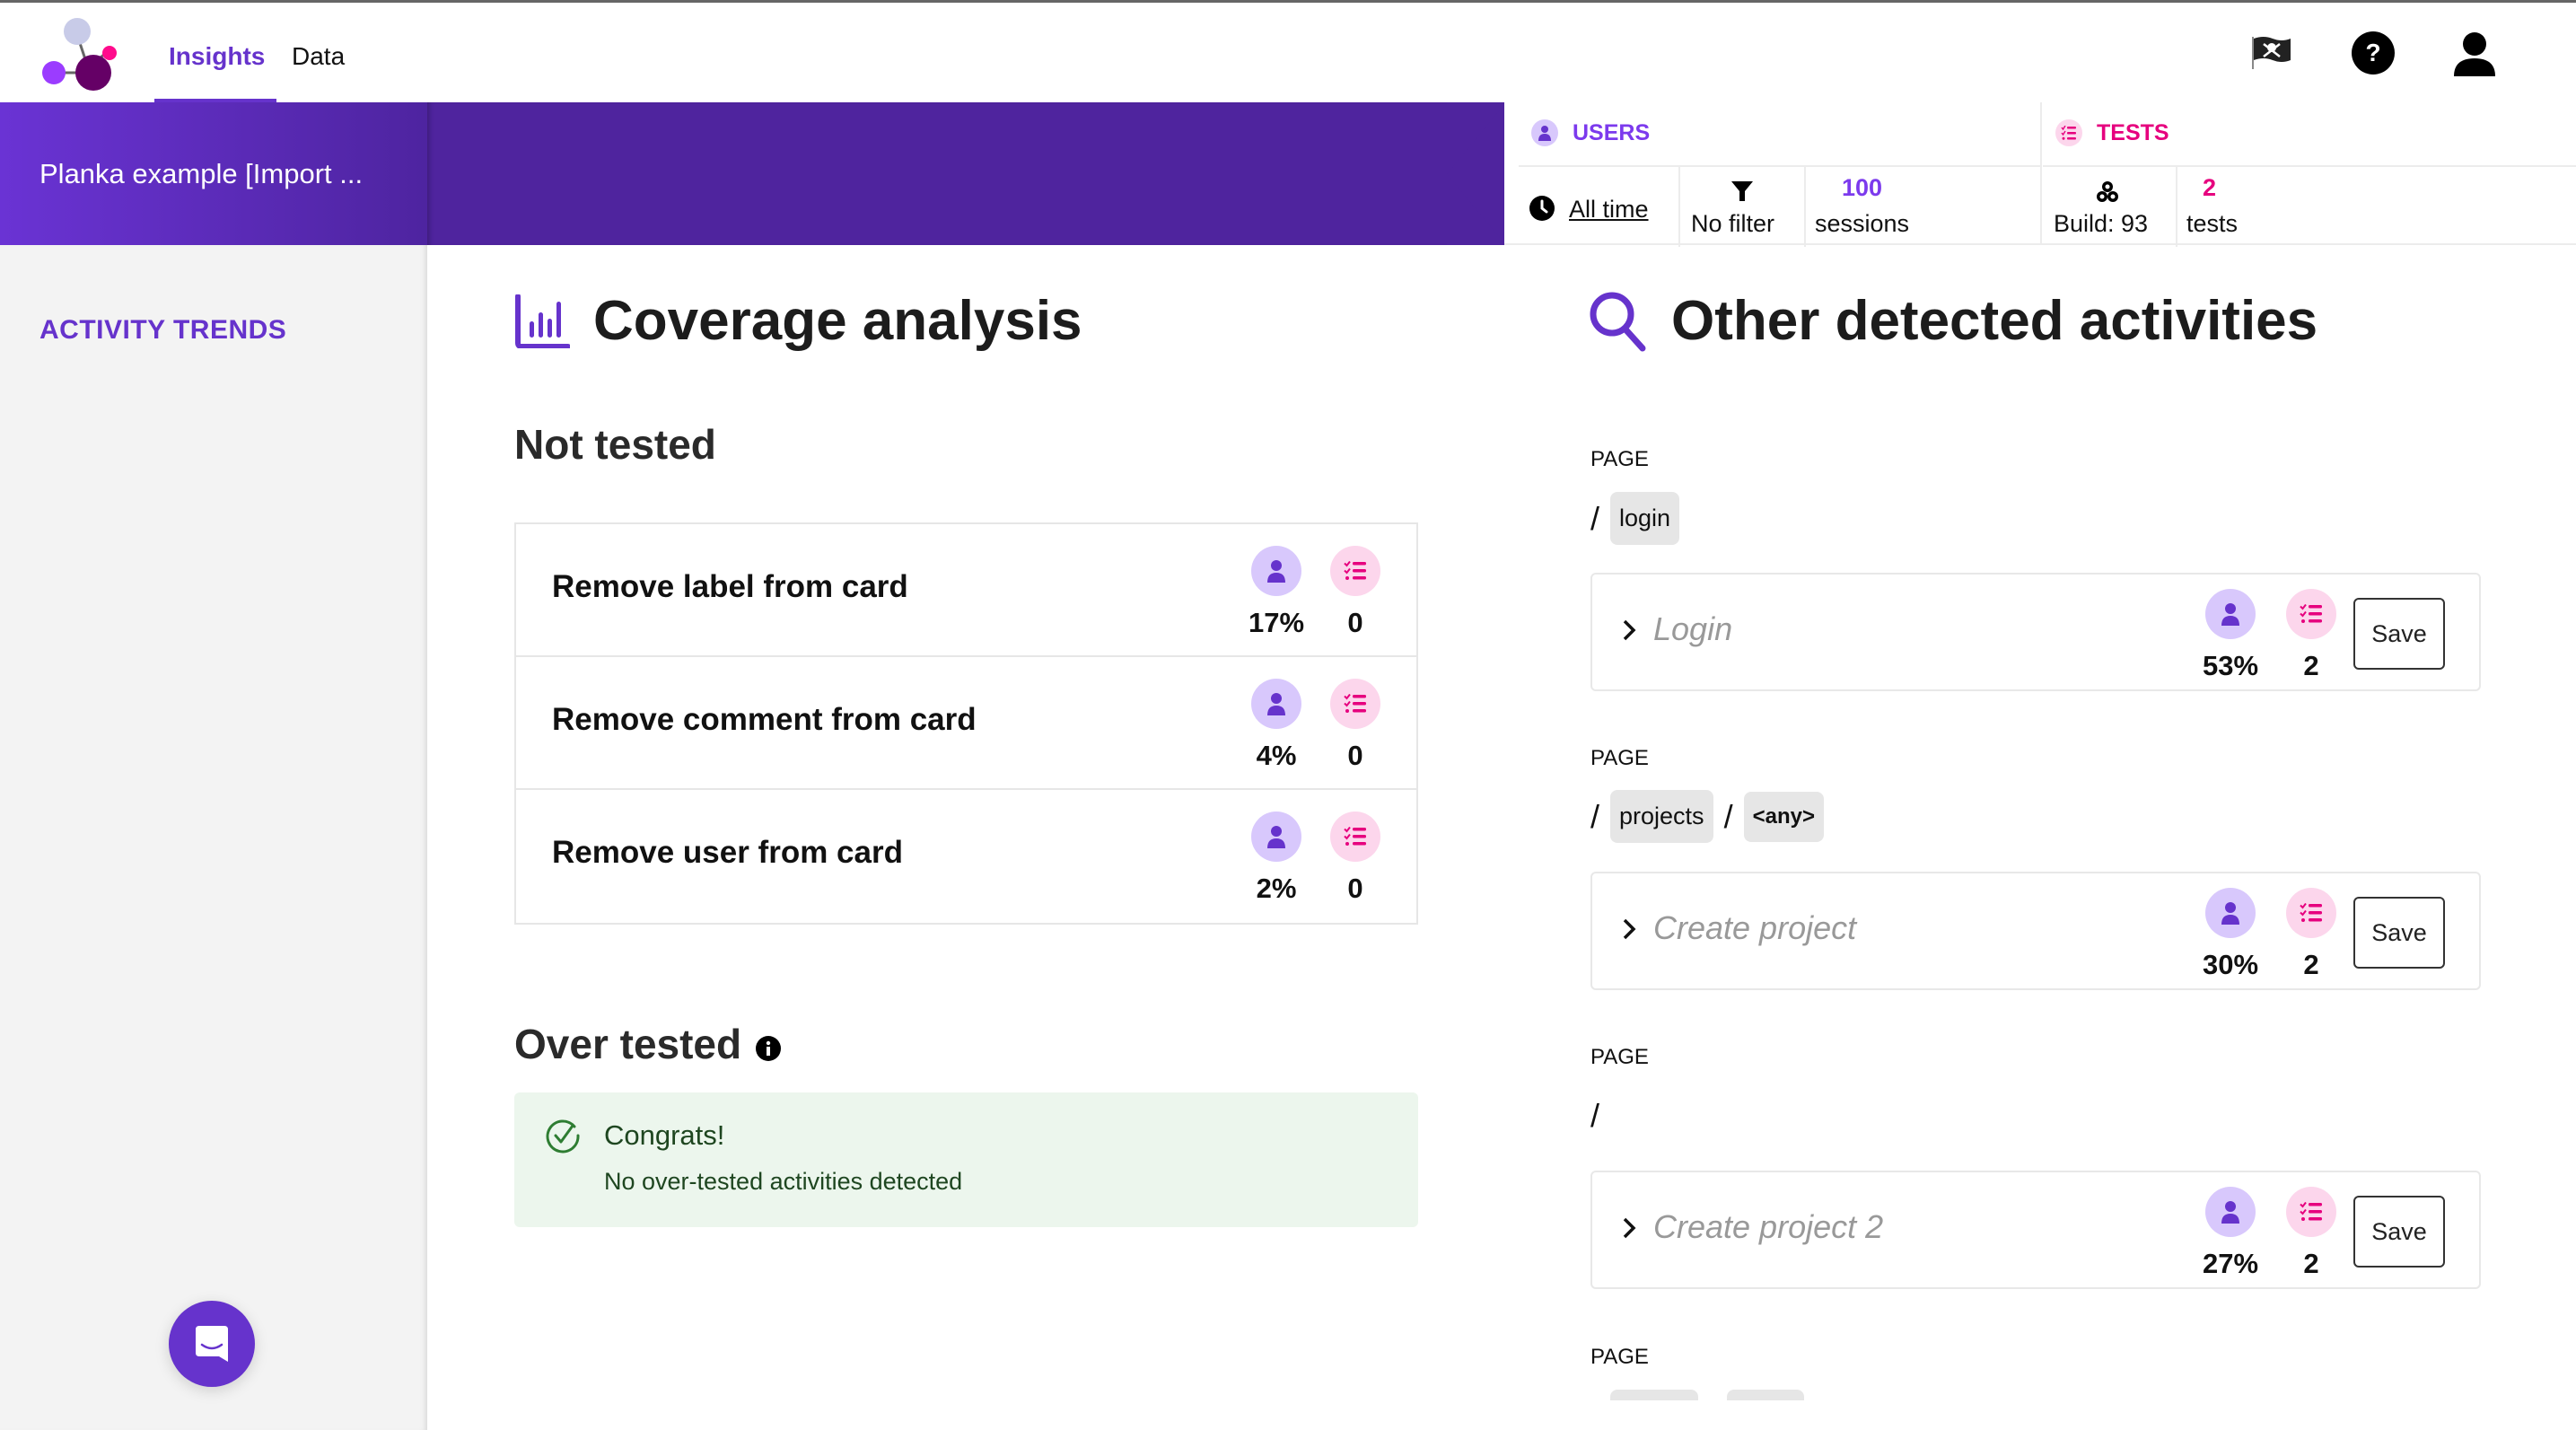 Image resolution: width=2576 pixels, height=1430 pixels. I want to click on info-icon, so click(769, 1048).